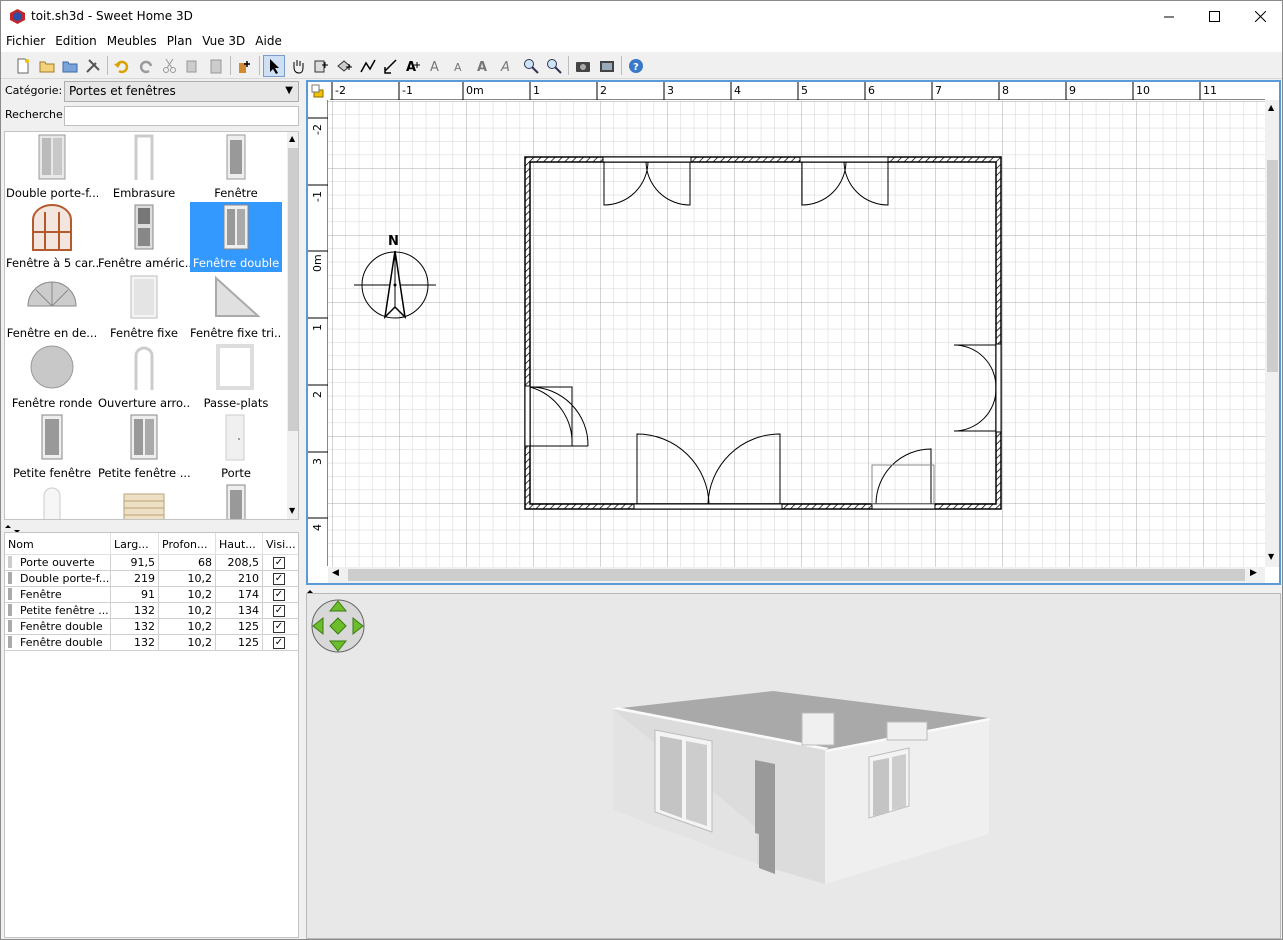  I want to click on zoom-in-icon, so click(531, 66).